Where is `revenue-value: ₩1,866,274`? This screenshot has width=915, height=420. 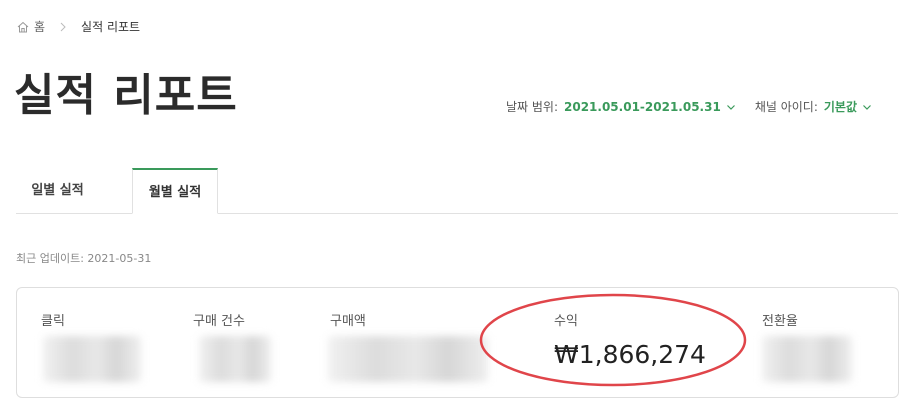
revenue-value: ₩1,866,274 is located at coordinates (630, 354).